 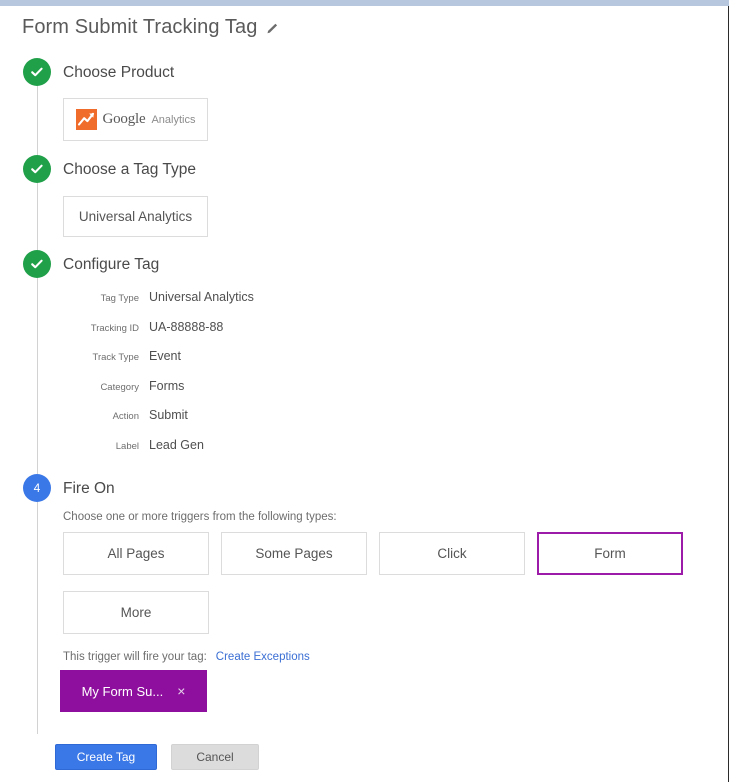 What do you see at coordinates (228, 394) in the screenshot?
I see `config-row: Category Forms` at bounding box center [228, 394].